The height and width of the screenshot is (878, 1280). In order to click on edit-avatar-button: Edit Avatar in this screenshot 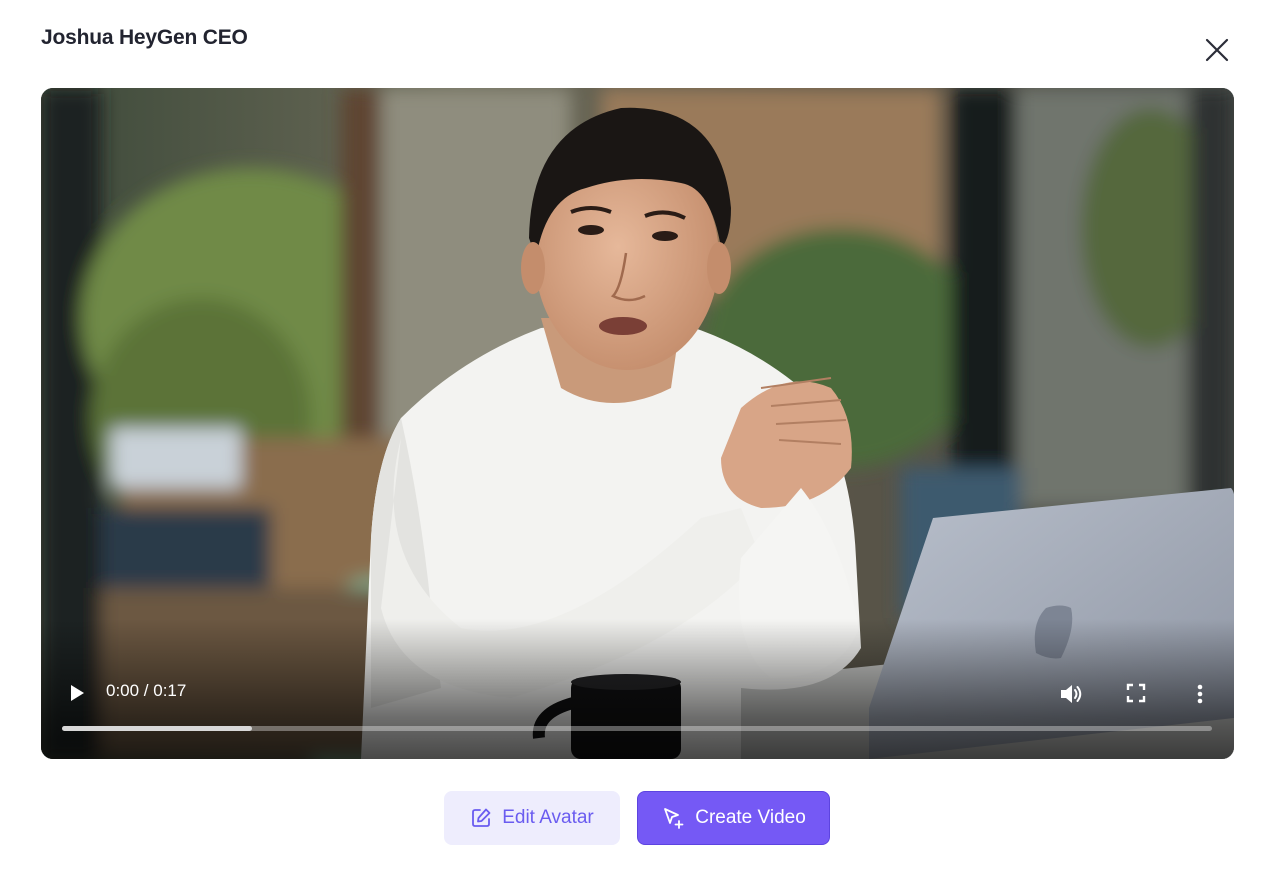, I will do `click(532, 818)`.